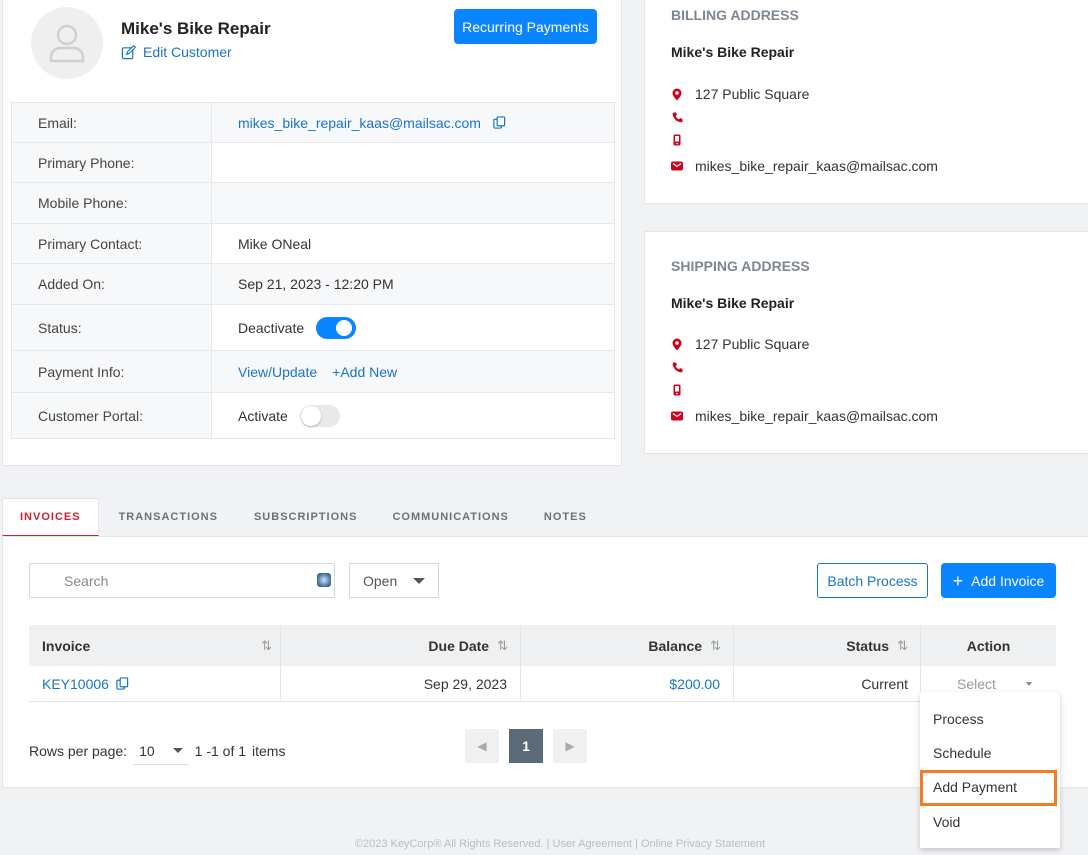  What do you see at coordinates (155, 645) in the screenshot?
I see `column-invoice: Invoice ⇅` at bounding box center [155, 645].